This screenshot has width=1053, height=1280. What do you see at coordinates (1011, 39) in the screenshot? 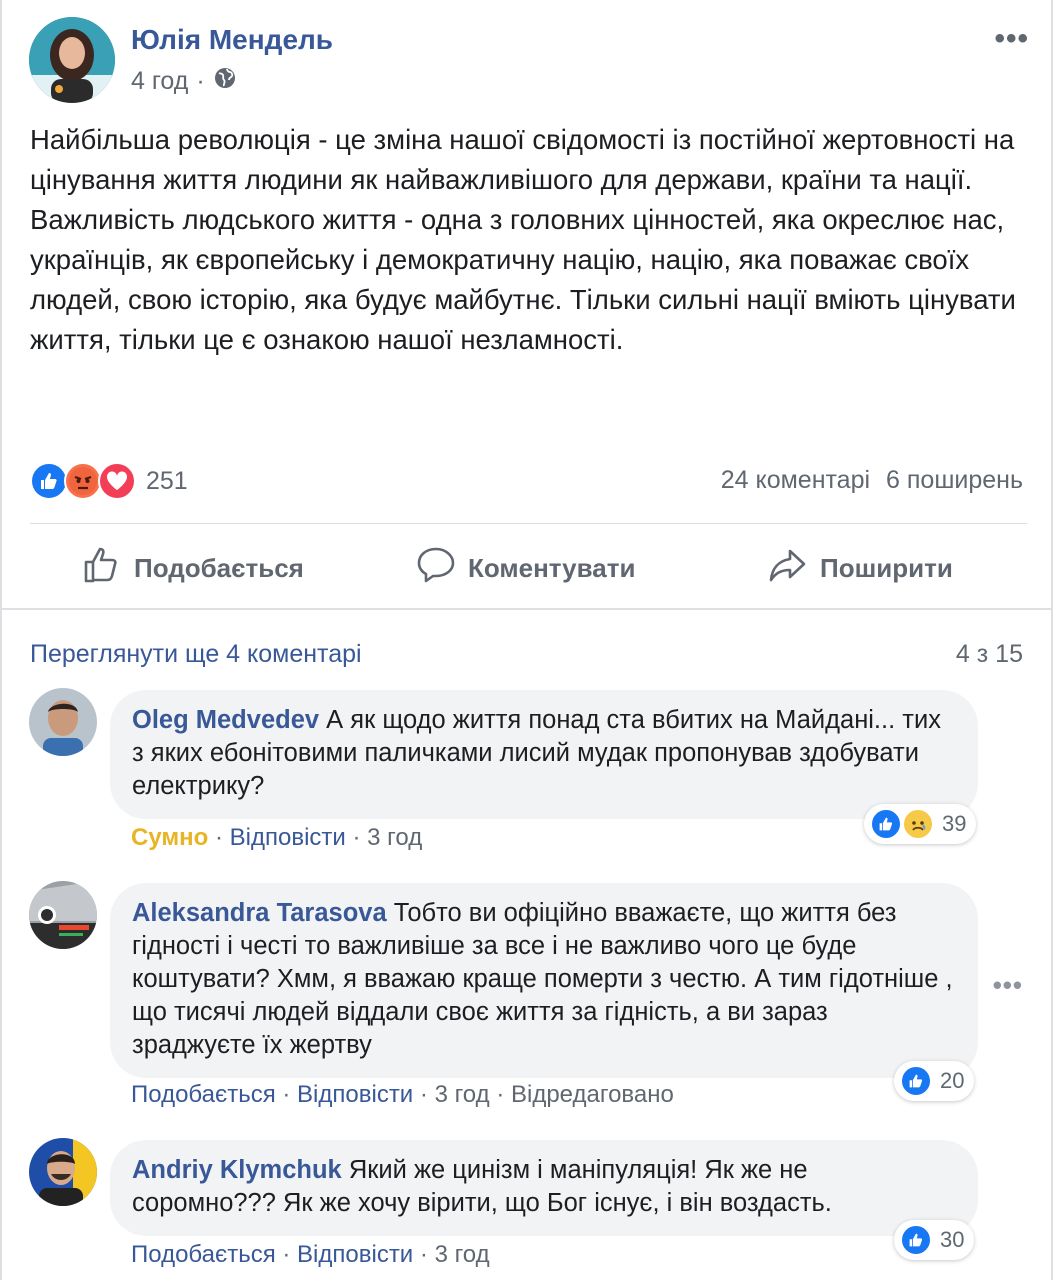
I see `post-options-icon: •••` at bounding box center [1011, 39].